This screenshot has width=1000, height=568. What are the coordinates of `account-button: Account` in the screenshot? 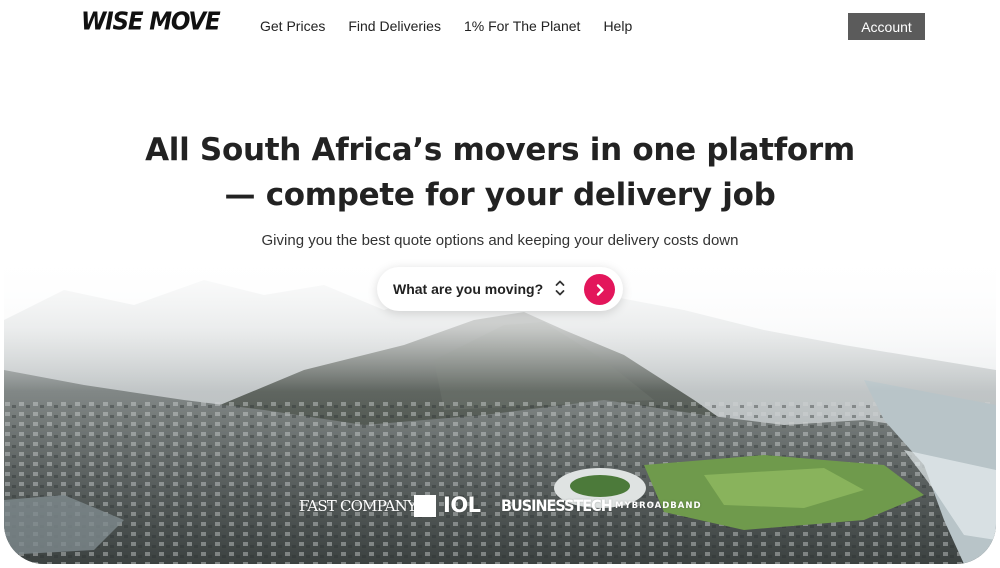 It's located at (886, 26).